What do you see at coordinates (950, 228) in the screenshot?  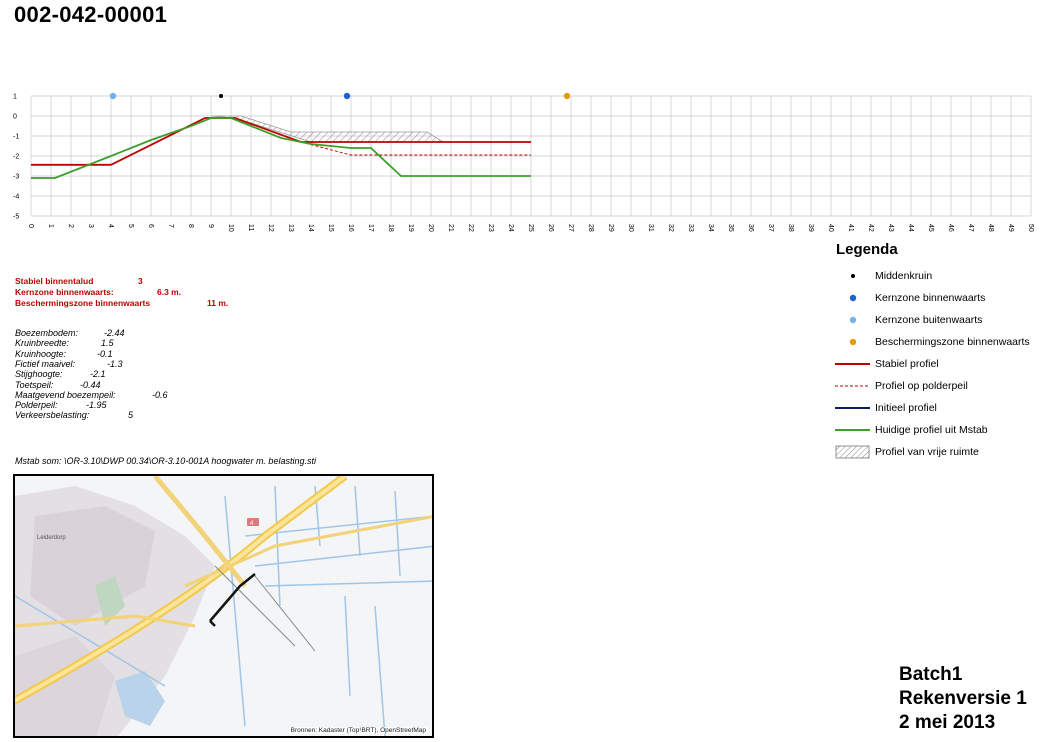 I see `x-tick-label: 46` at bounding box center [950, 228].